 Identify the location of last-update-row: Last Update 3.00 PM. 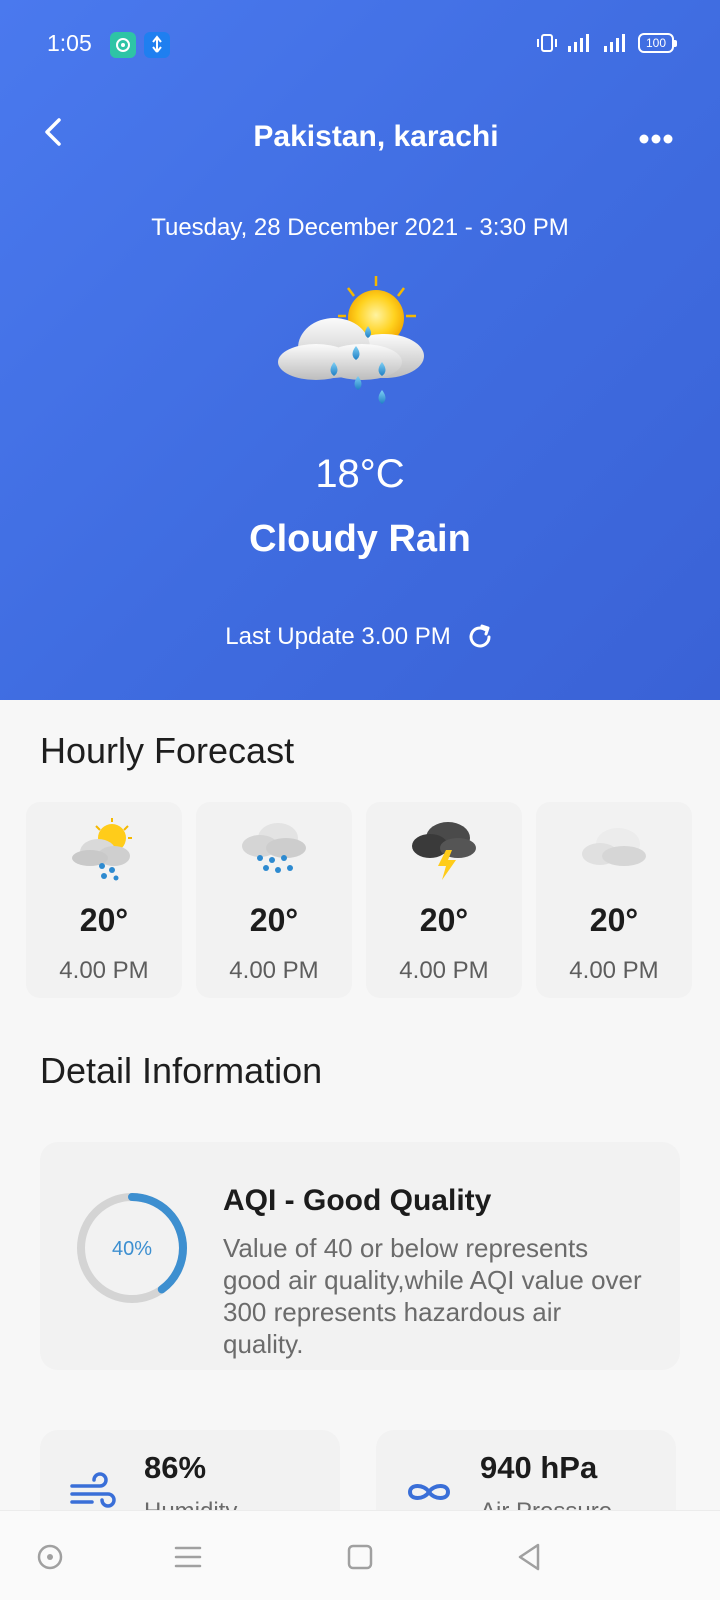
(360, 637).